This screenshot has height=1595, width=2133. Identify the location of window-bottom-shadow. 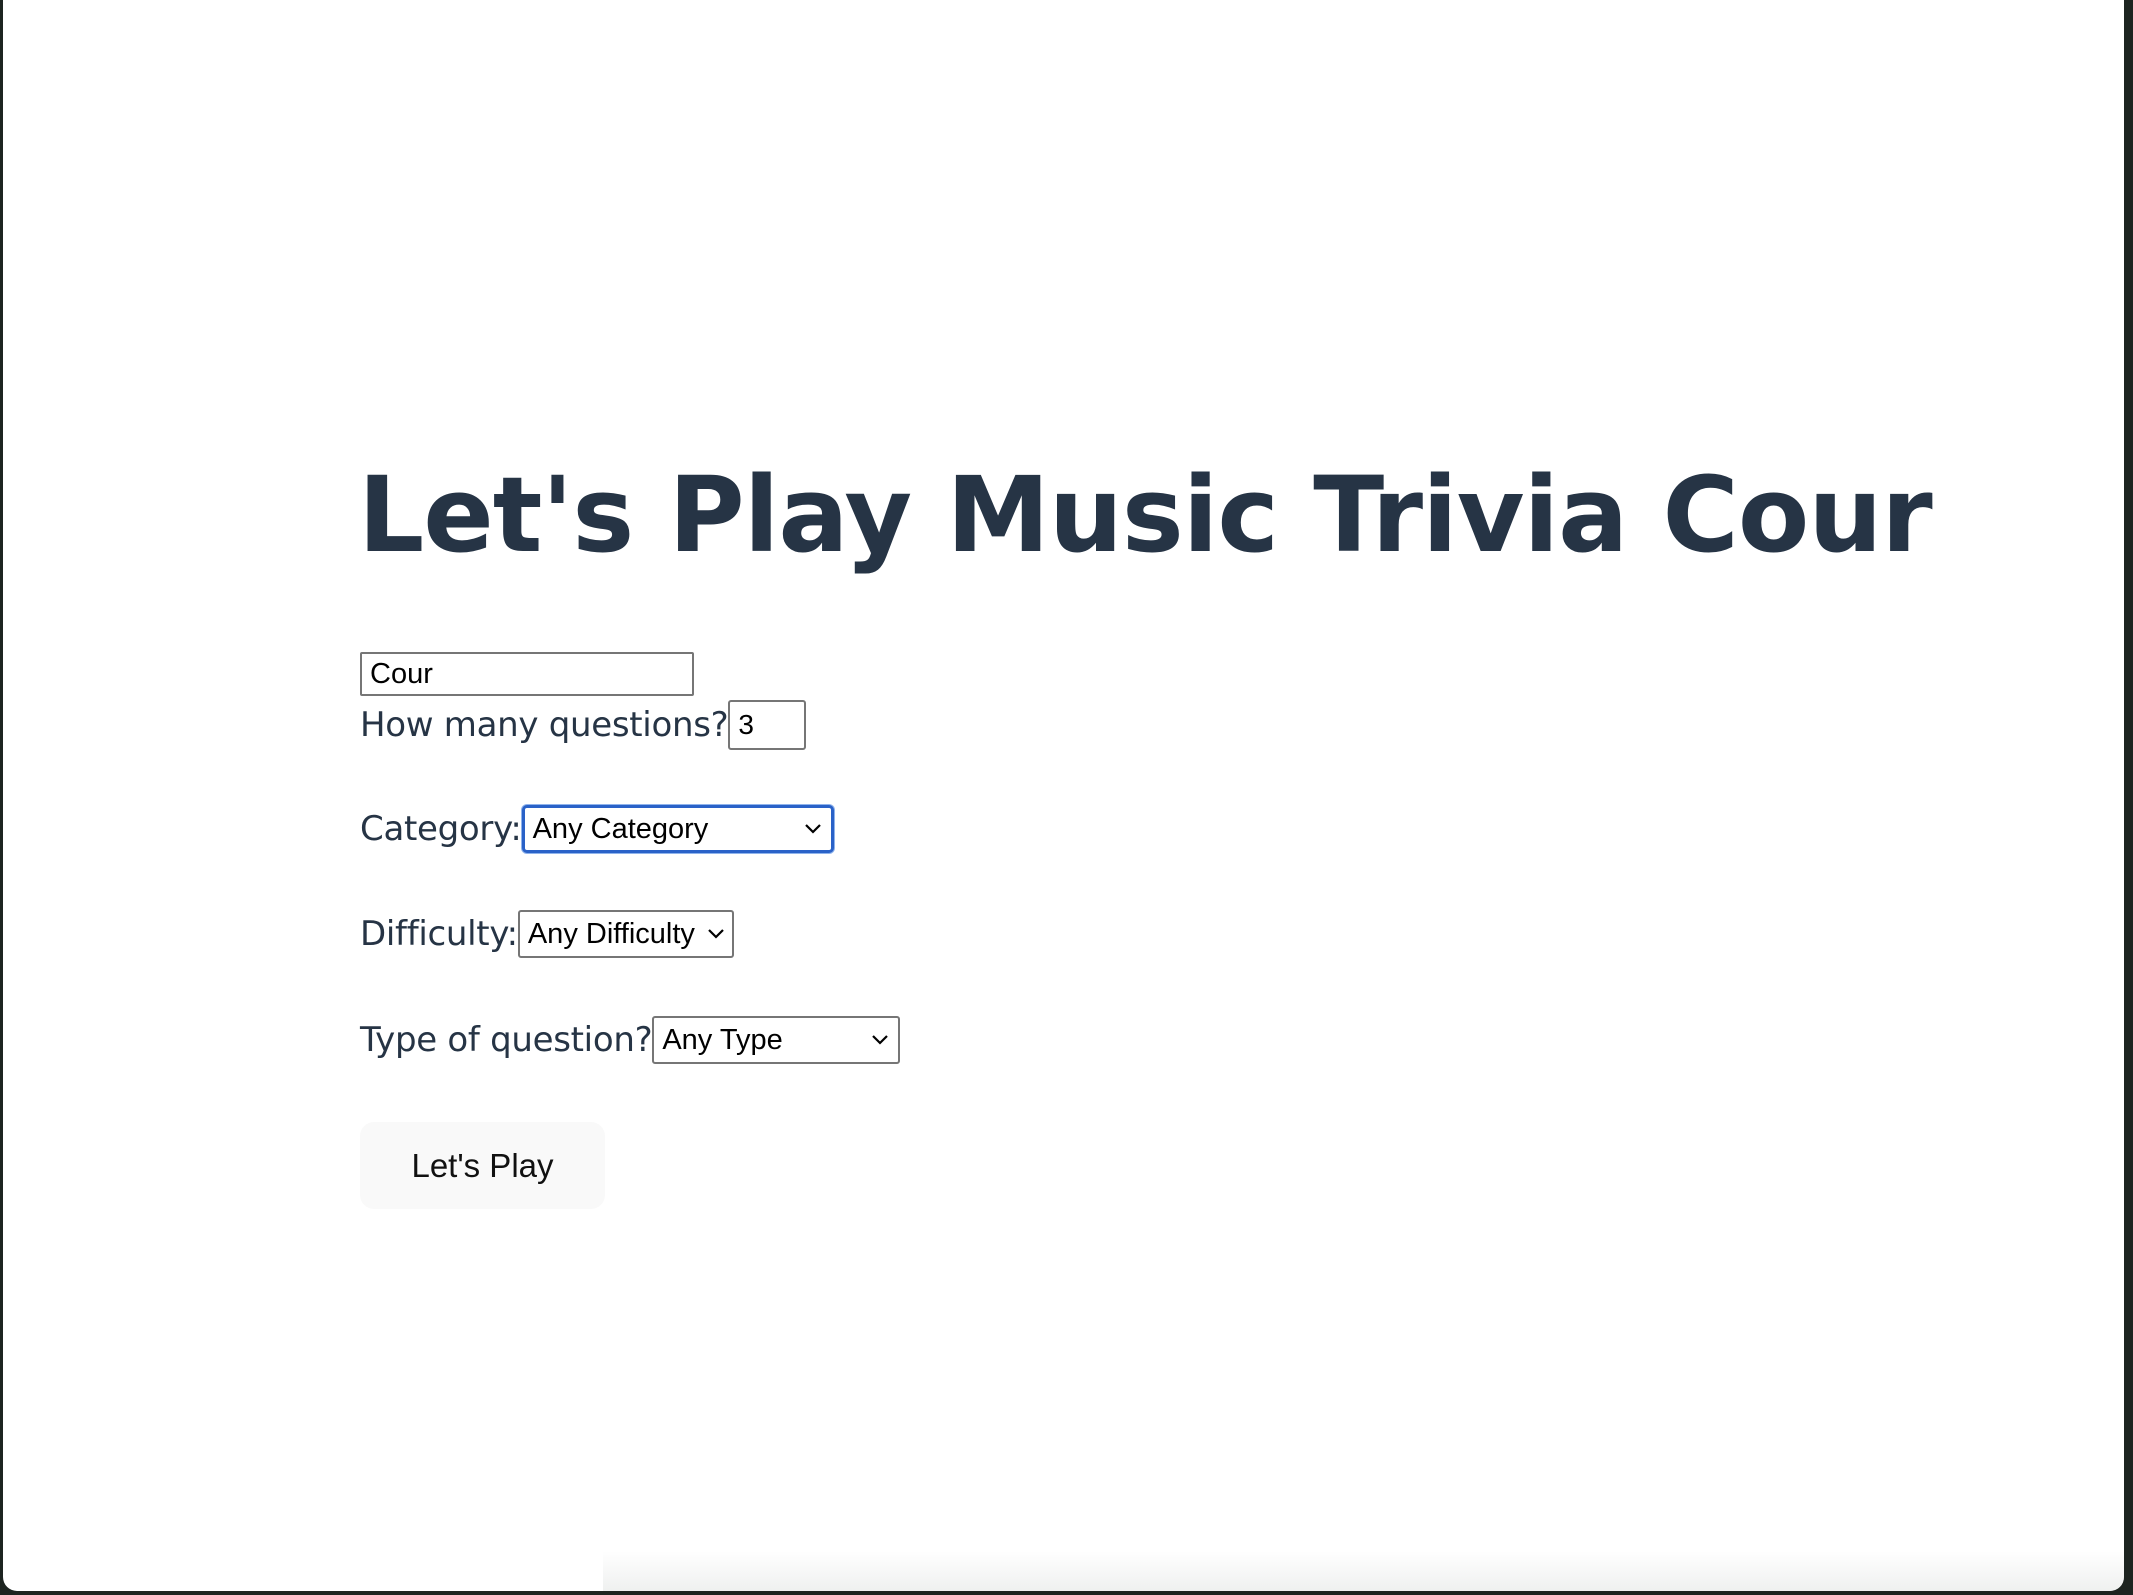
(1363, 1571).